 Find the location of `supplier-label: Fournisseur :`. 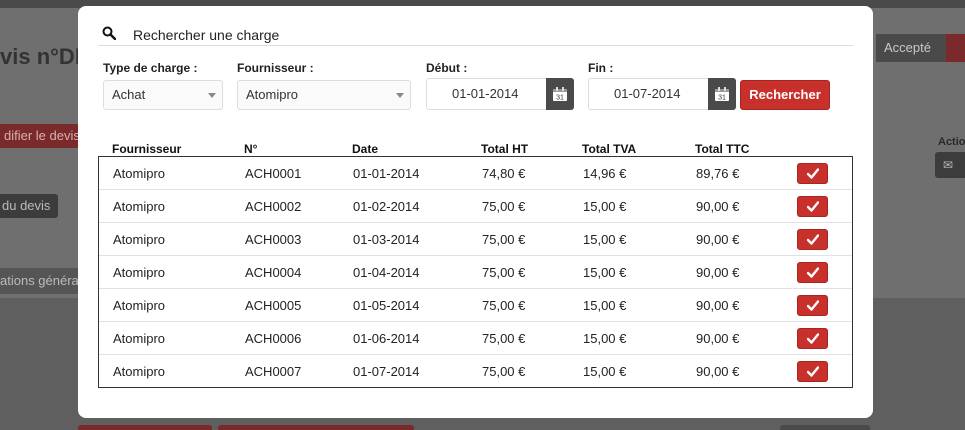

supplier-label: Fournisseur : is located at coordinates (275, 68).